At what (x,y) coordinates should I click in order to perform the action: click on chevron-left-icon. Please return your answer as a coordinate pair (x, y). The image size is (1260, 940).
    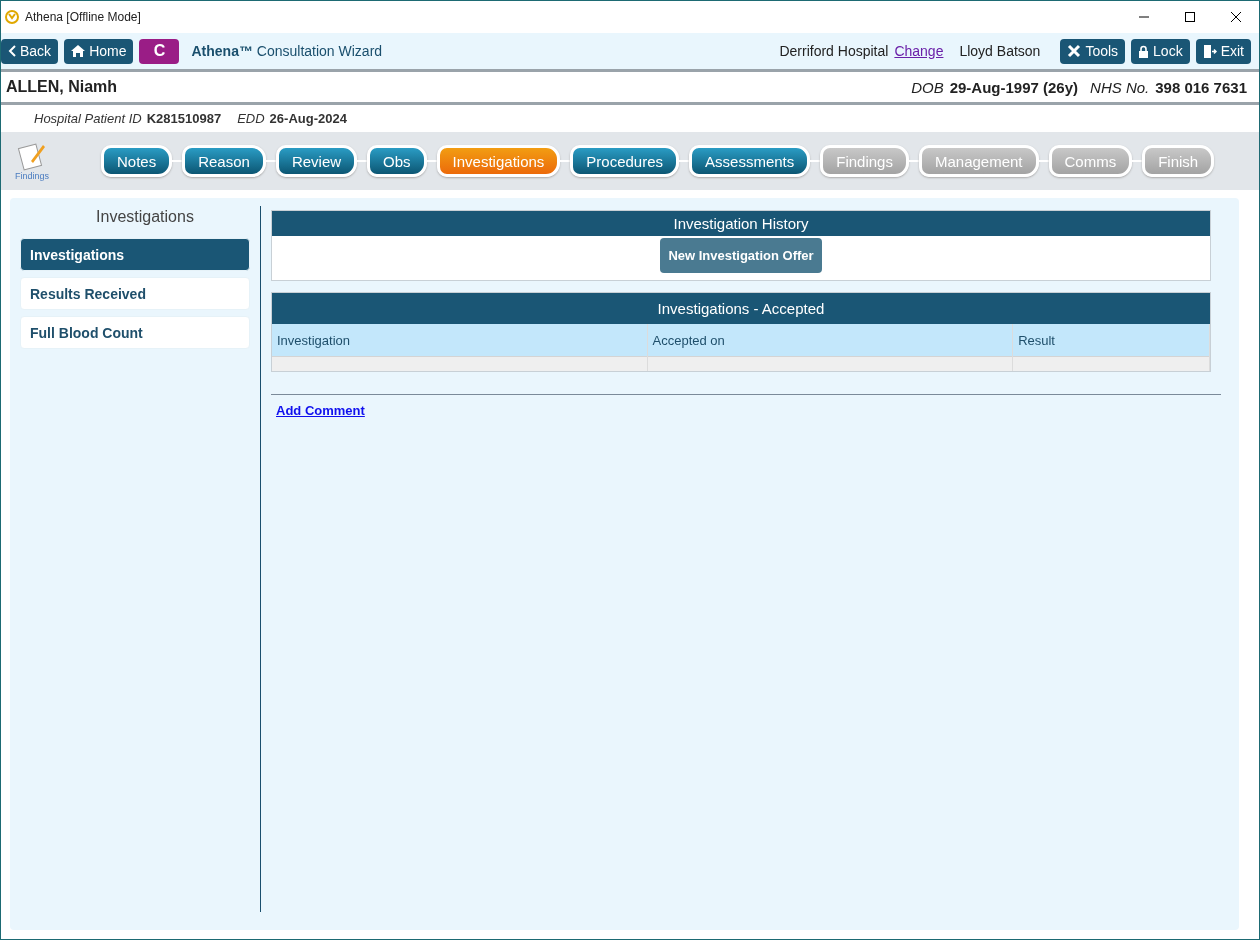
    Looking at the image, I should click on (12, 51).